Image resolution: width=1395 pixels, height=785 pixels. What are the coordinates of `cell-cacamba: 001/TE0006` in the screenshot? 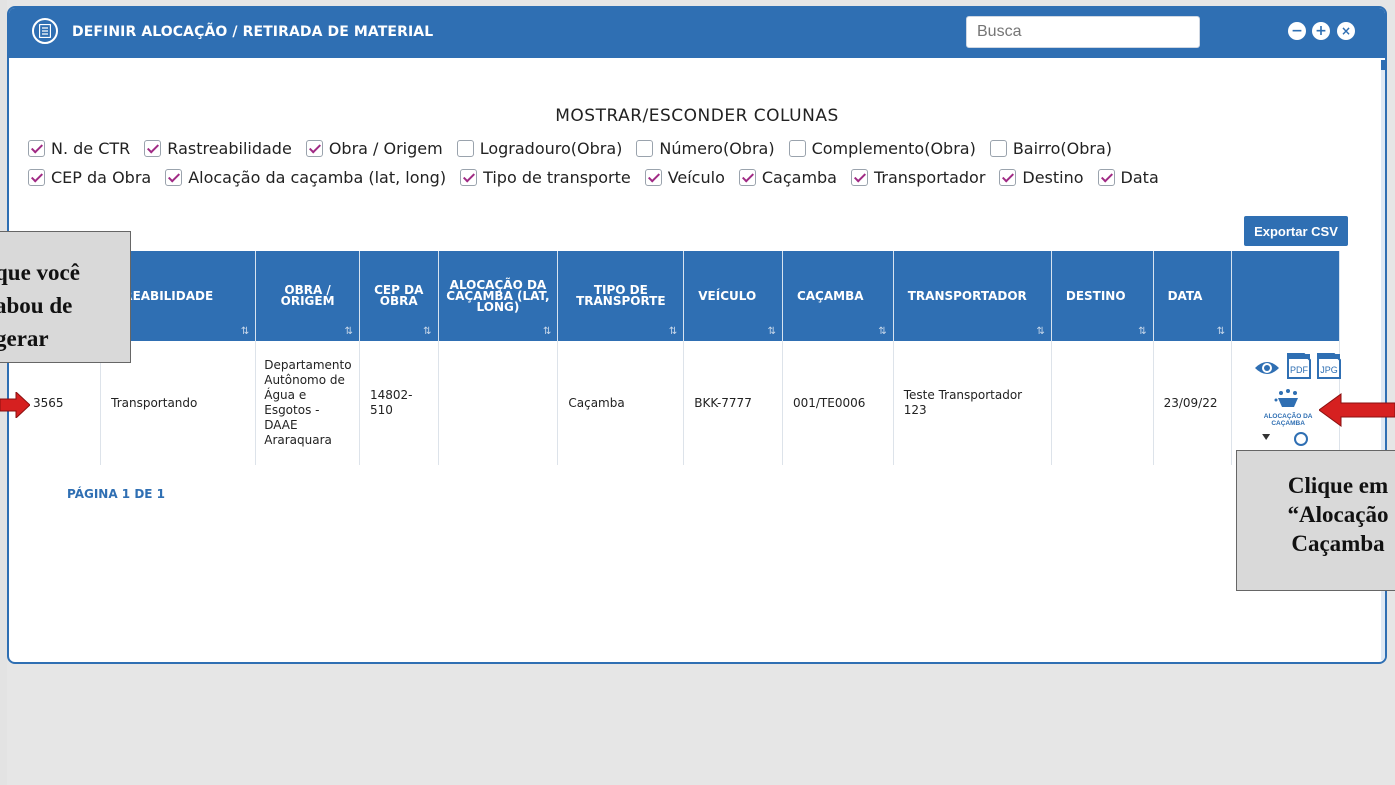 It's located at (838, 403).